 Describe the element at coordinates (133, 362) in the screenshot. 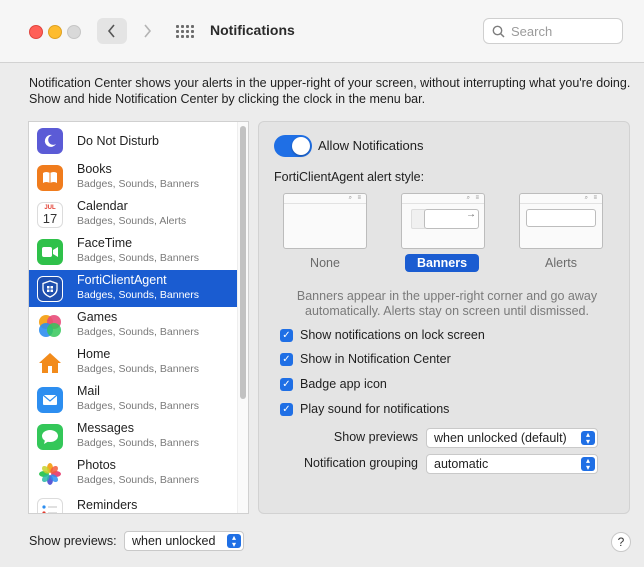

I see `app-row-home: Home Badges, Sounds, Banners` at that location.